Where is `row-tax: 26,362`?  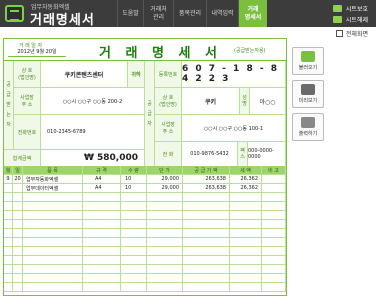
row-tax: 26,362 is located at coordinates (246, 188).